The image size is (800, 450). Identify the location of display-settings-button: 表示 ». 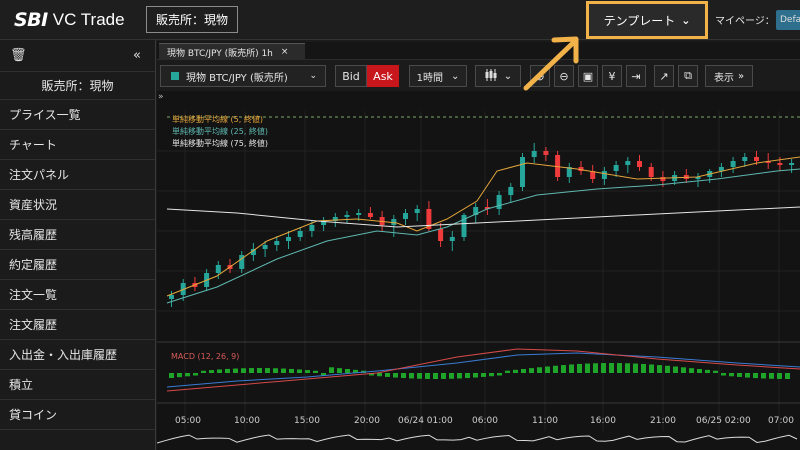
(729, 76).